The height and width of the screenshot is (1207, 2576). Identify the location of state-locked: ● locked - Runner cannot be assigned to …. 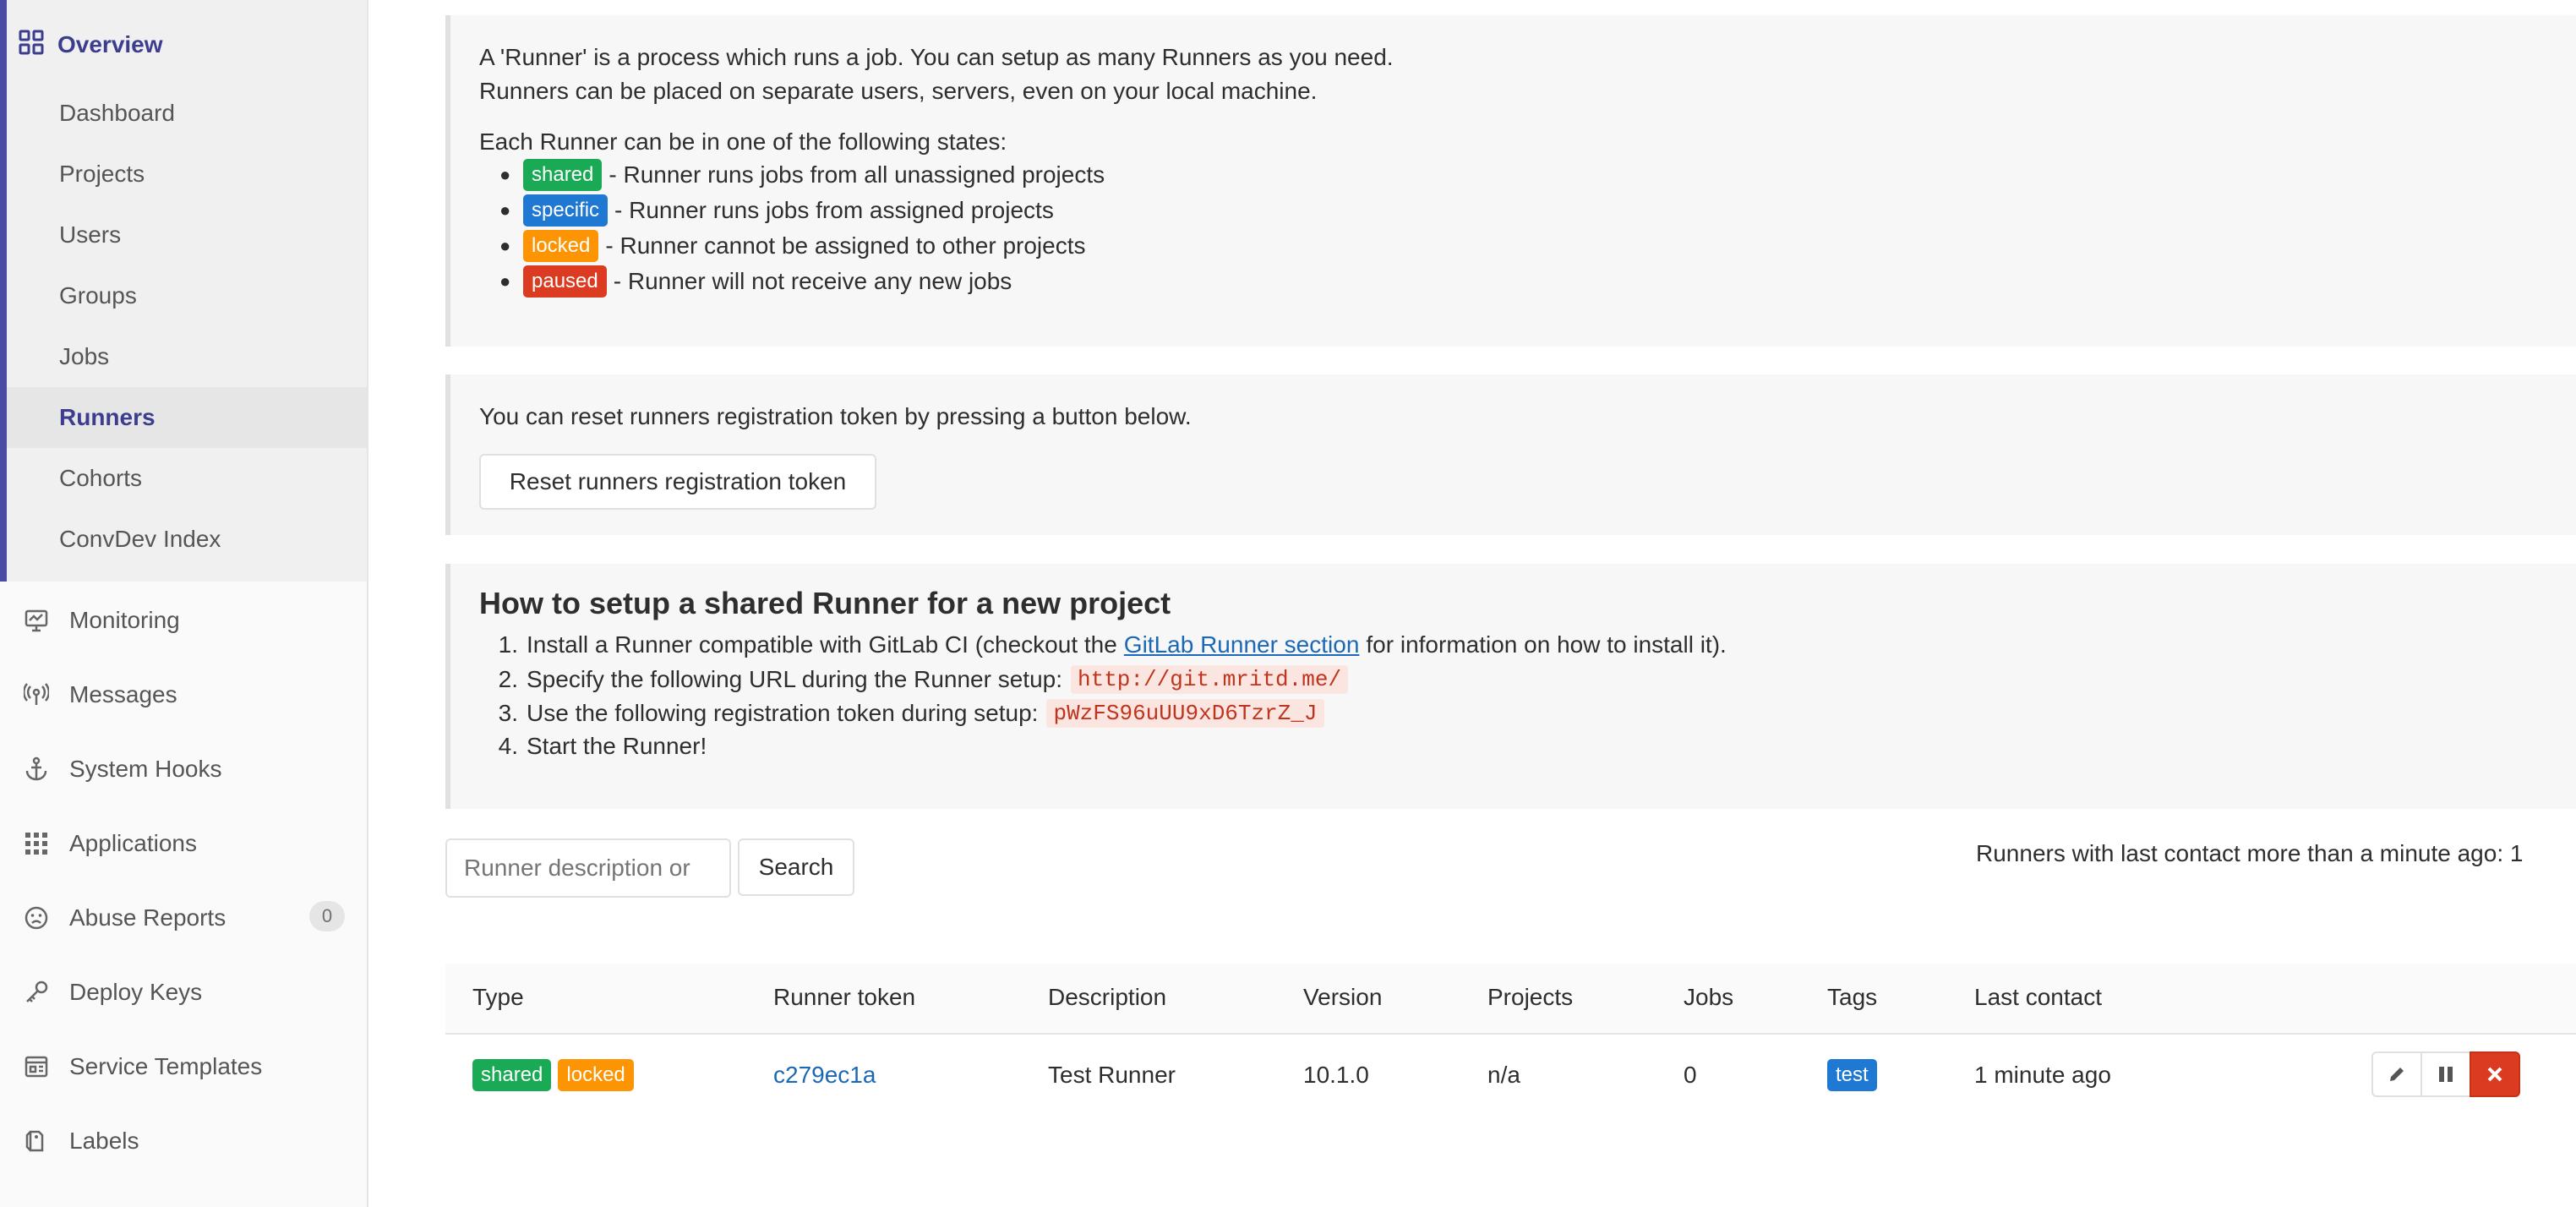
(792, 246).